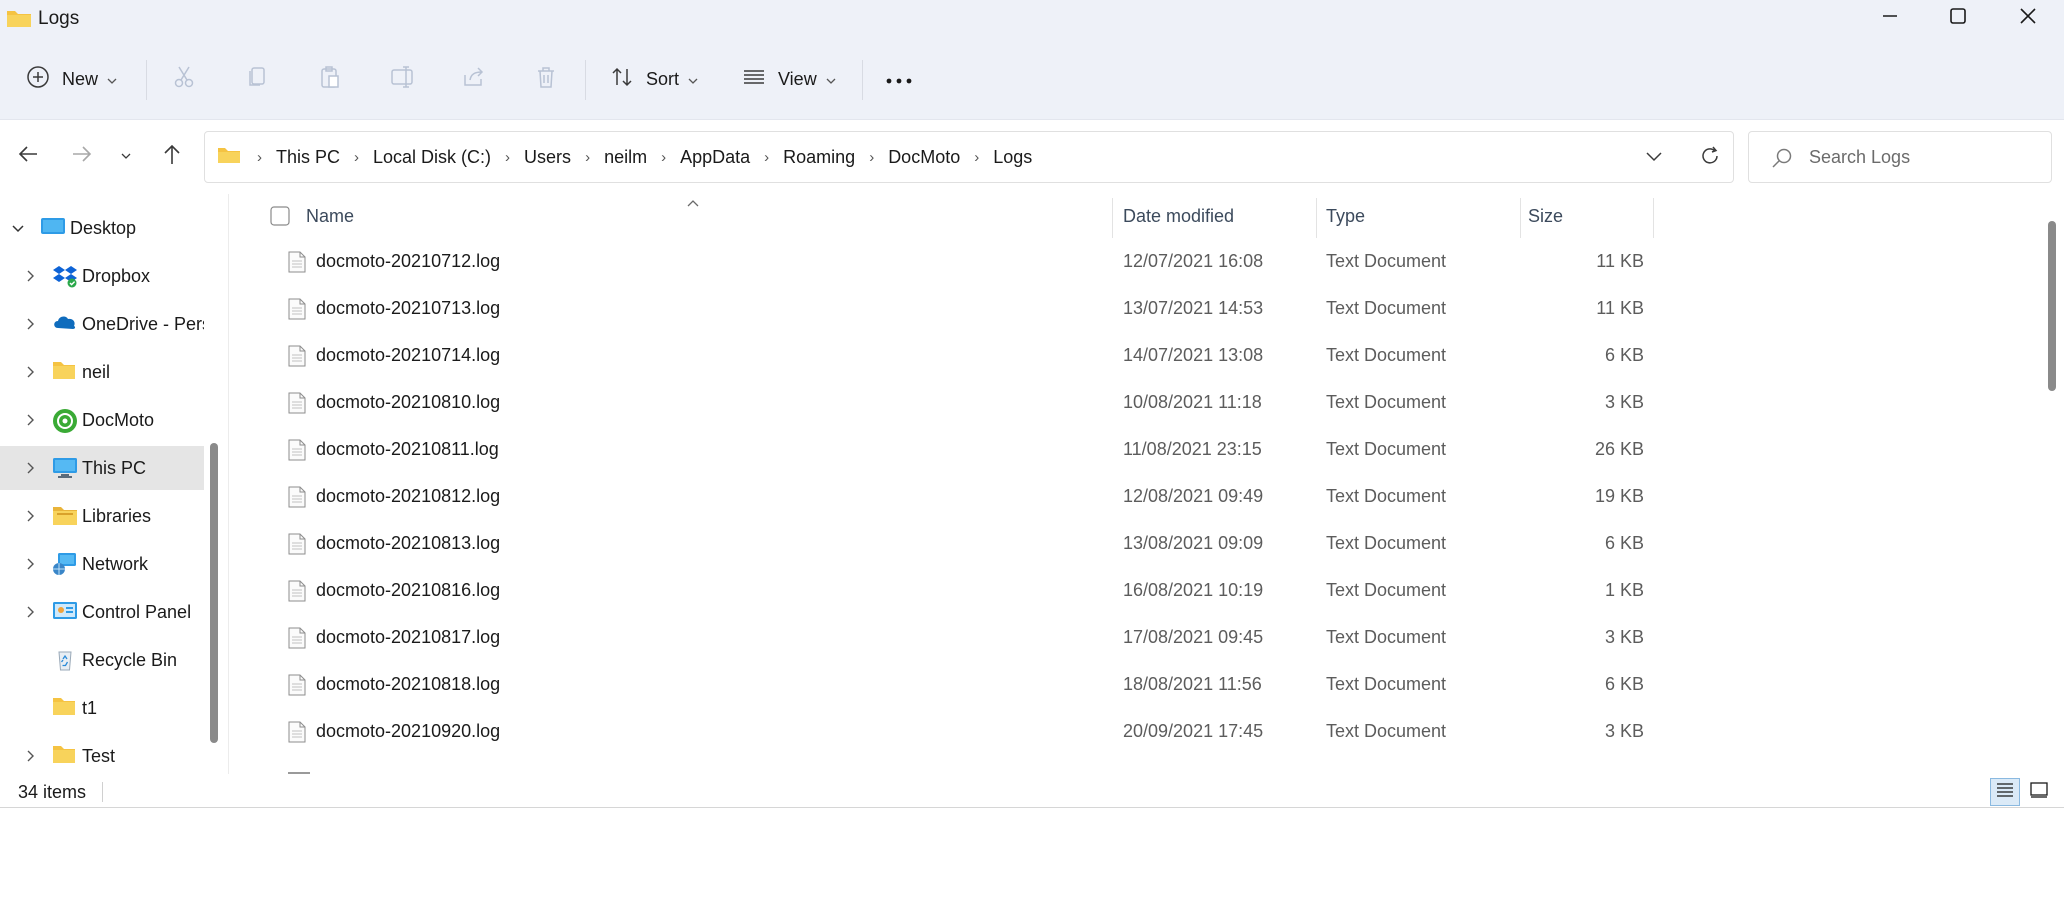  Describe the element at coordinates (102, 276) in the screenshot. I see `nav-item-dropbox: Dropbox` at that location.